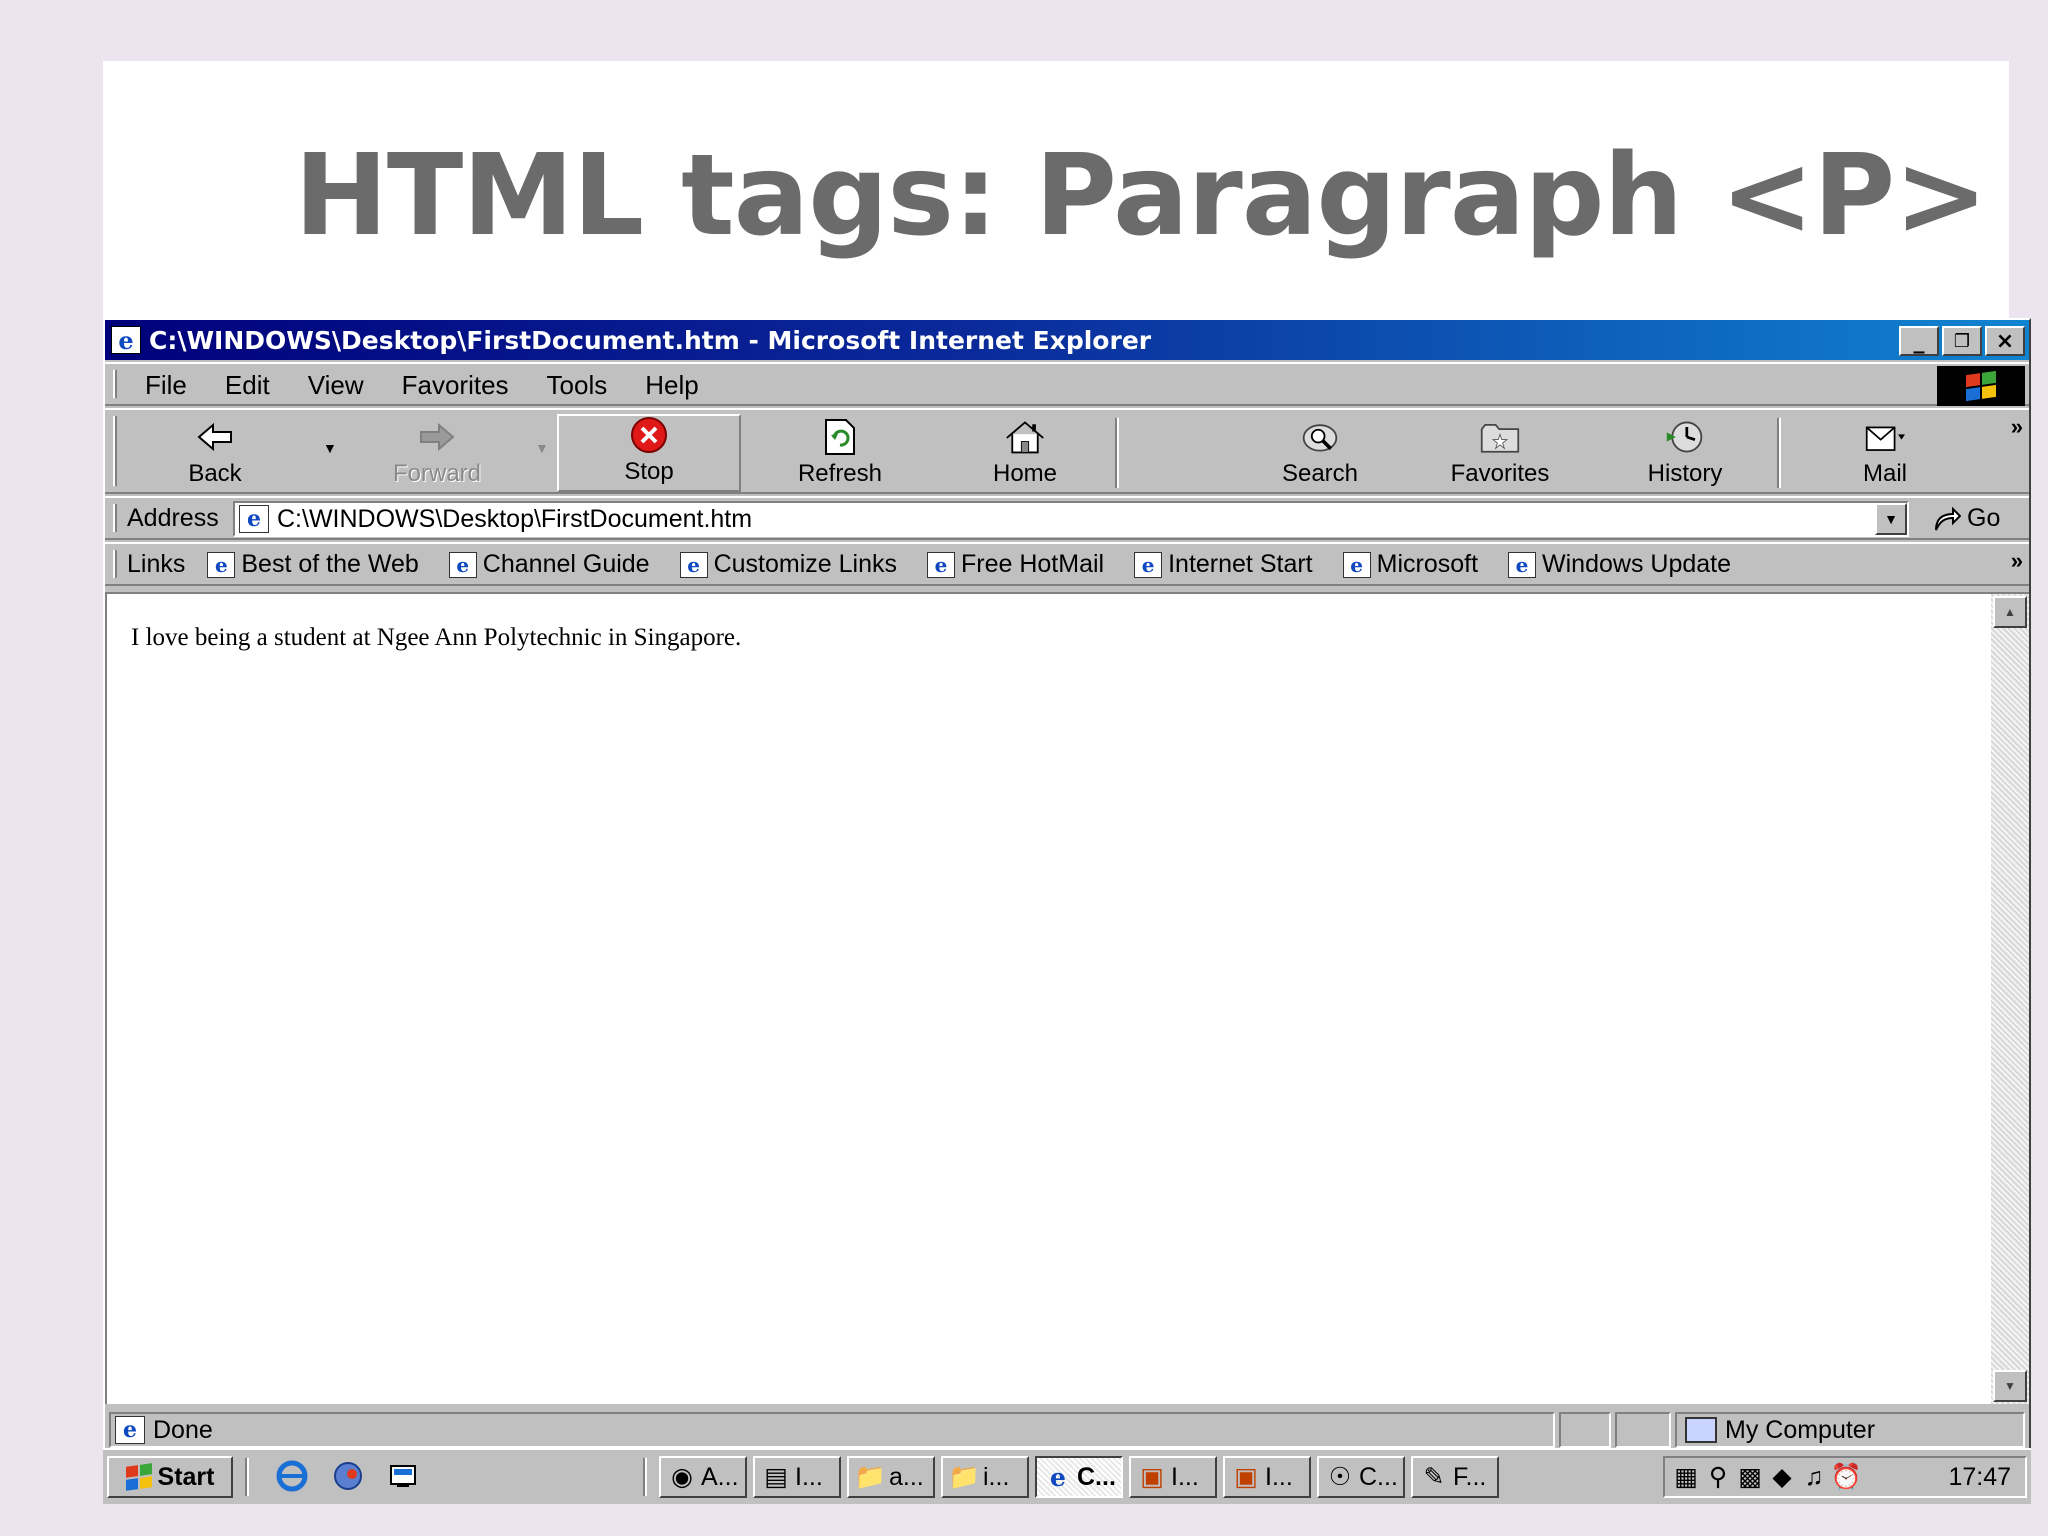 The height and width of the screenshot is (1536, 2048). Describe the element at coordinates (577, 385) in the screenshot. I see `menu-tools: Tools` at that location.